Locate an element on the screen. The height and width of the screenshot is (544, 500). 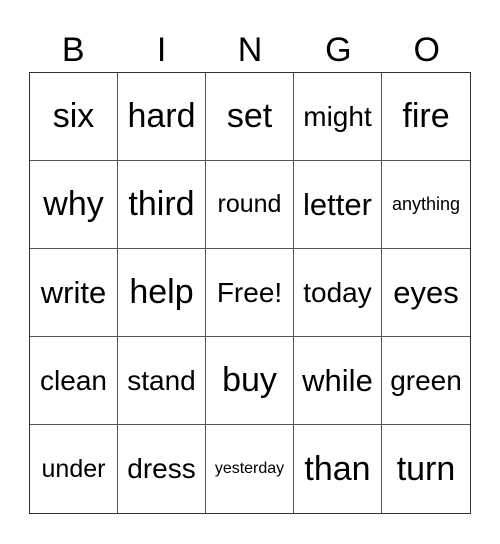
bingo-cell: while is located at coordinates (338, 381).